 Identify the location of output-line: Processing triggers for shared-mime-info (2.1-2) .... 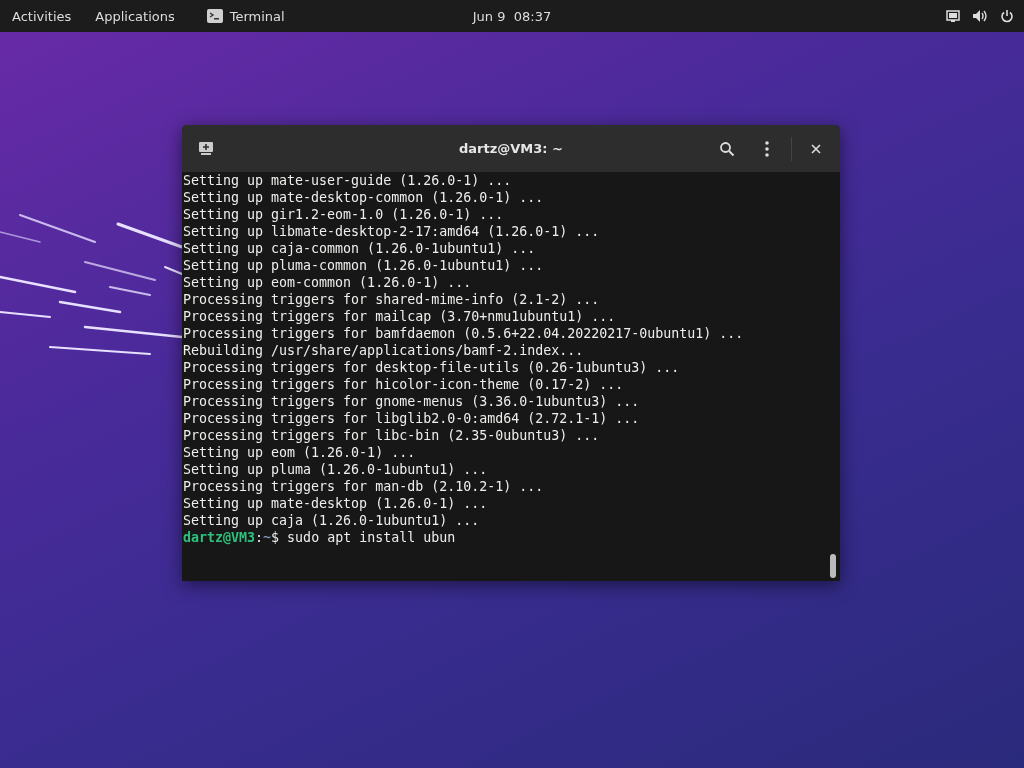
(391, 299).